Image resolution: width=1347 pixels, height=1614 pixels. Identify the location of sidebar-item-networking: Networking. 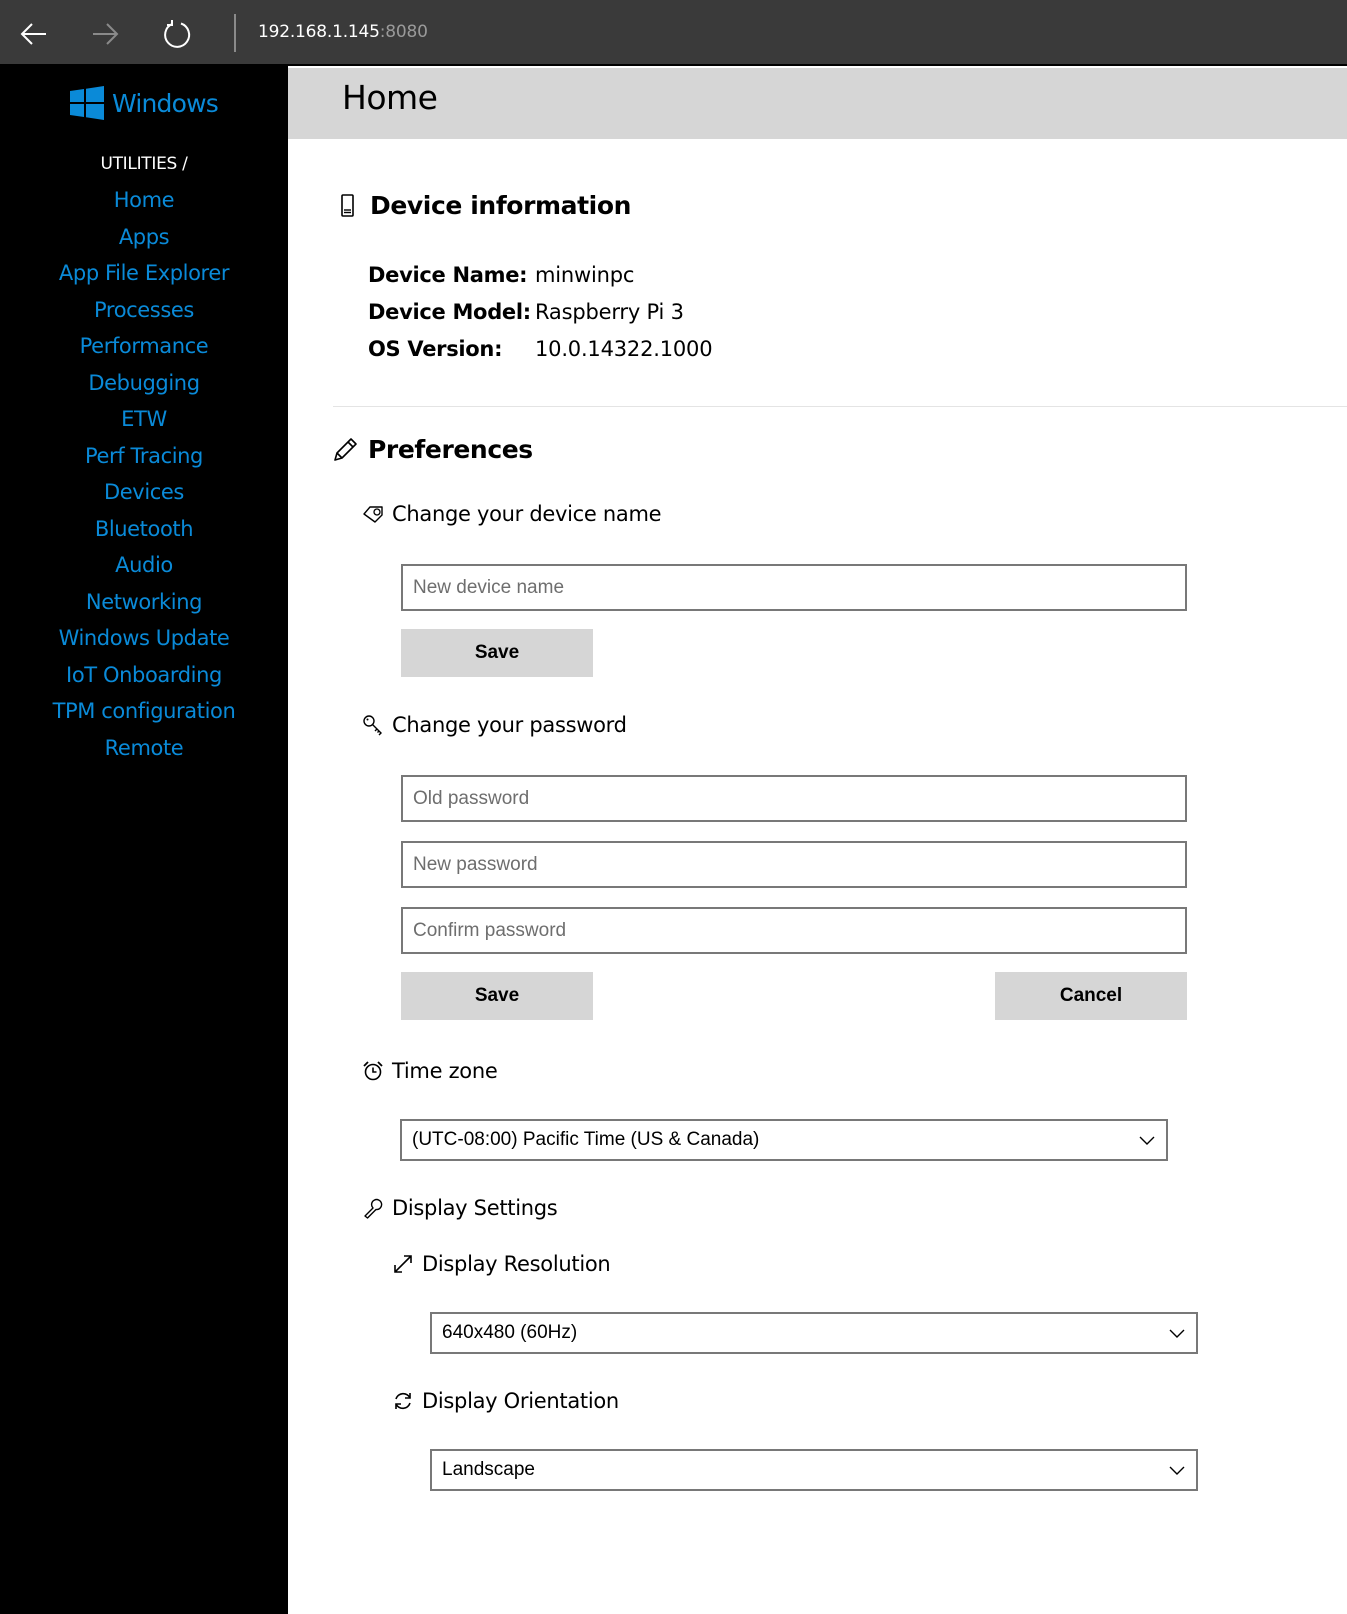
(144, 602).